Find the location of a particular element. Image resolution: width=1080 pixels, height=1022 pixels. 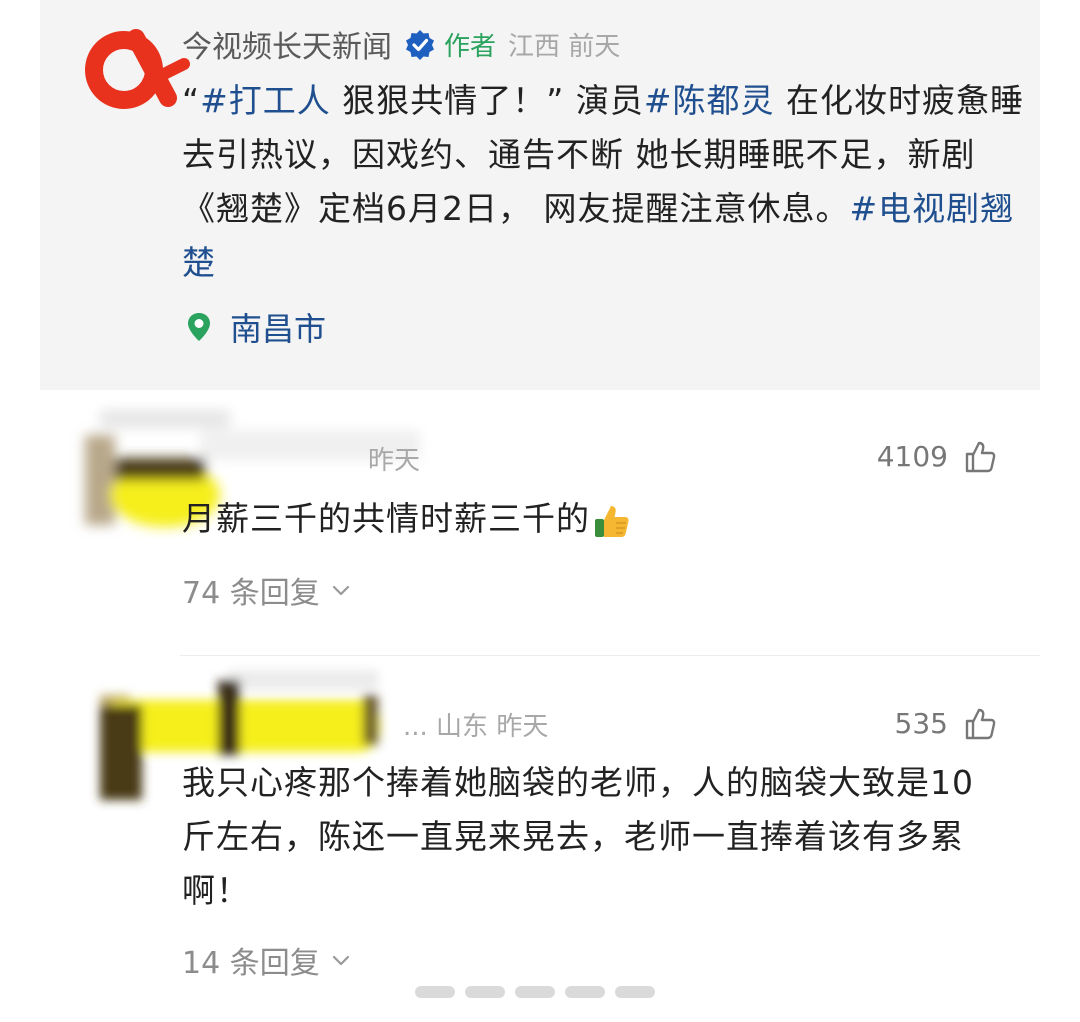

quote-open: “ is located at coordinates (191, 100).